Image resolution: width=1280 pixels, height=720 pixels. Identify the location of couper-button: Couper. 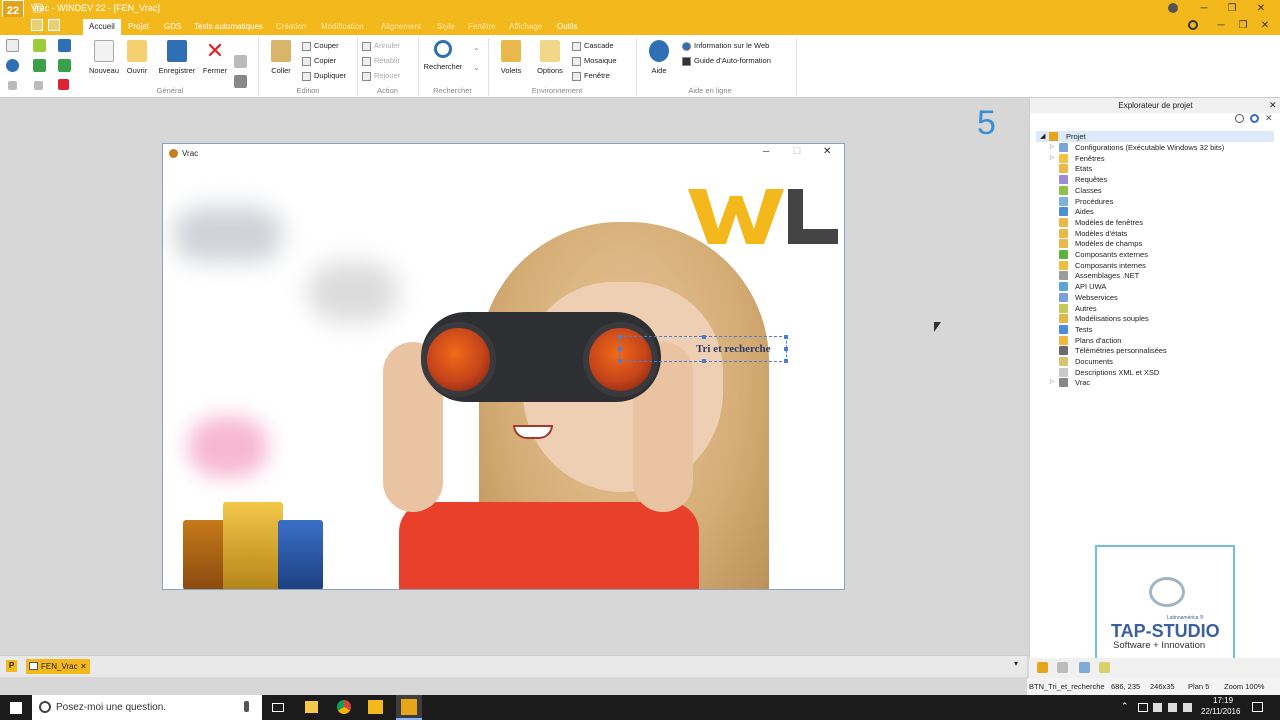
(329, 46).